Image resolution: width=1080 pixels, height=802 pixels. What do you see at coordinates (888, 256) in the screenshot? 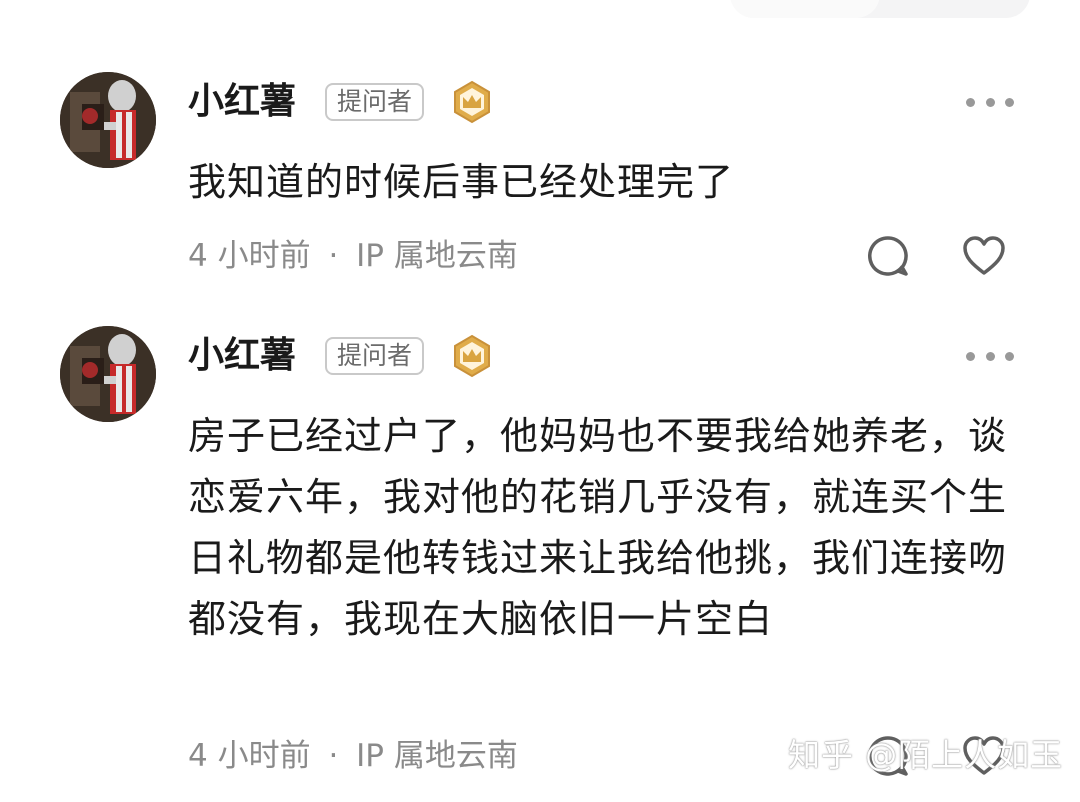
I see `reply-icon` at bounding box center [888, 256].